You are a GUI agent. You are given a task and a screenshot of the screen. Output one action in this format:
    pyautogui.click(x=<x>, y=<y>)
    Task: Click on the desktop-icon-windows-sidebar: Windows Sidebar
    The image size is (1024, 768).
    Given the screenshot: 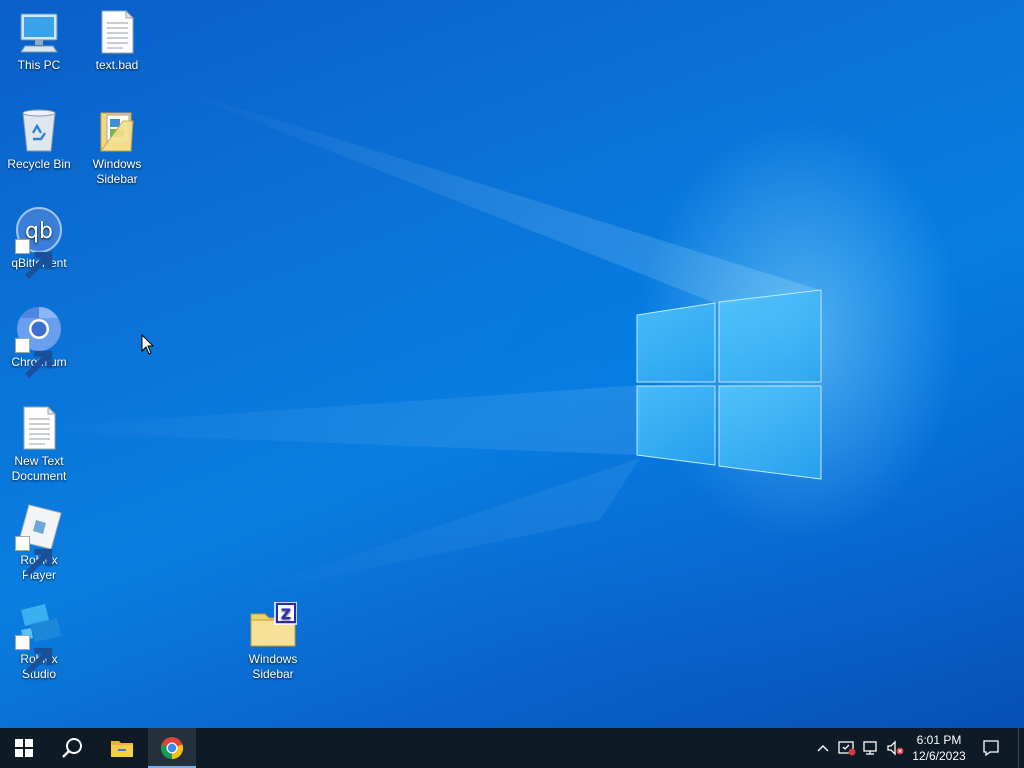 What is the action you would take?
    pyautogui.click(x=117, y=147)
    